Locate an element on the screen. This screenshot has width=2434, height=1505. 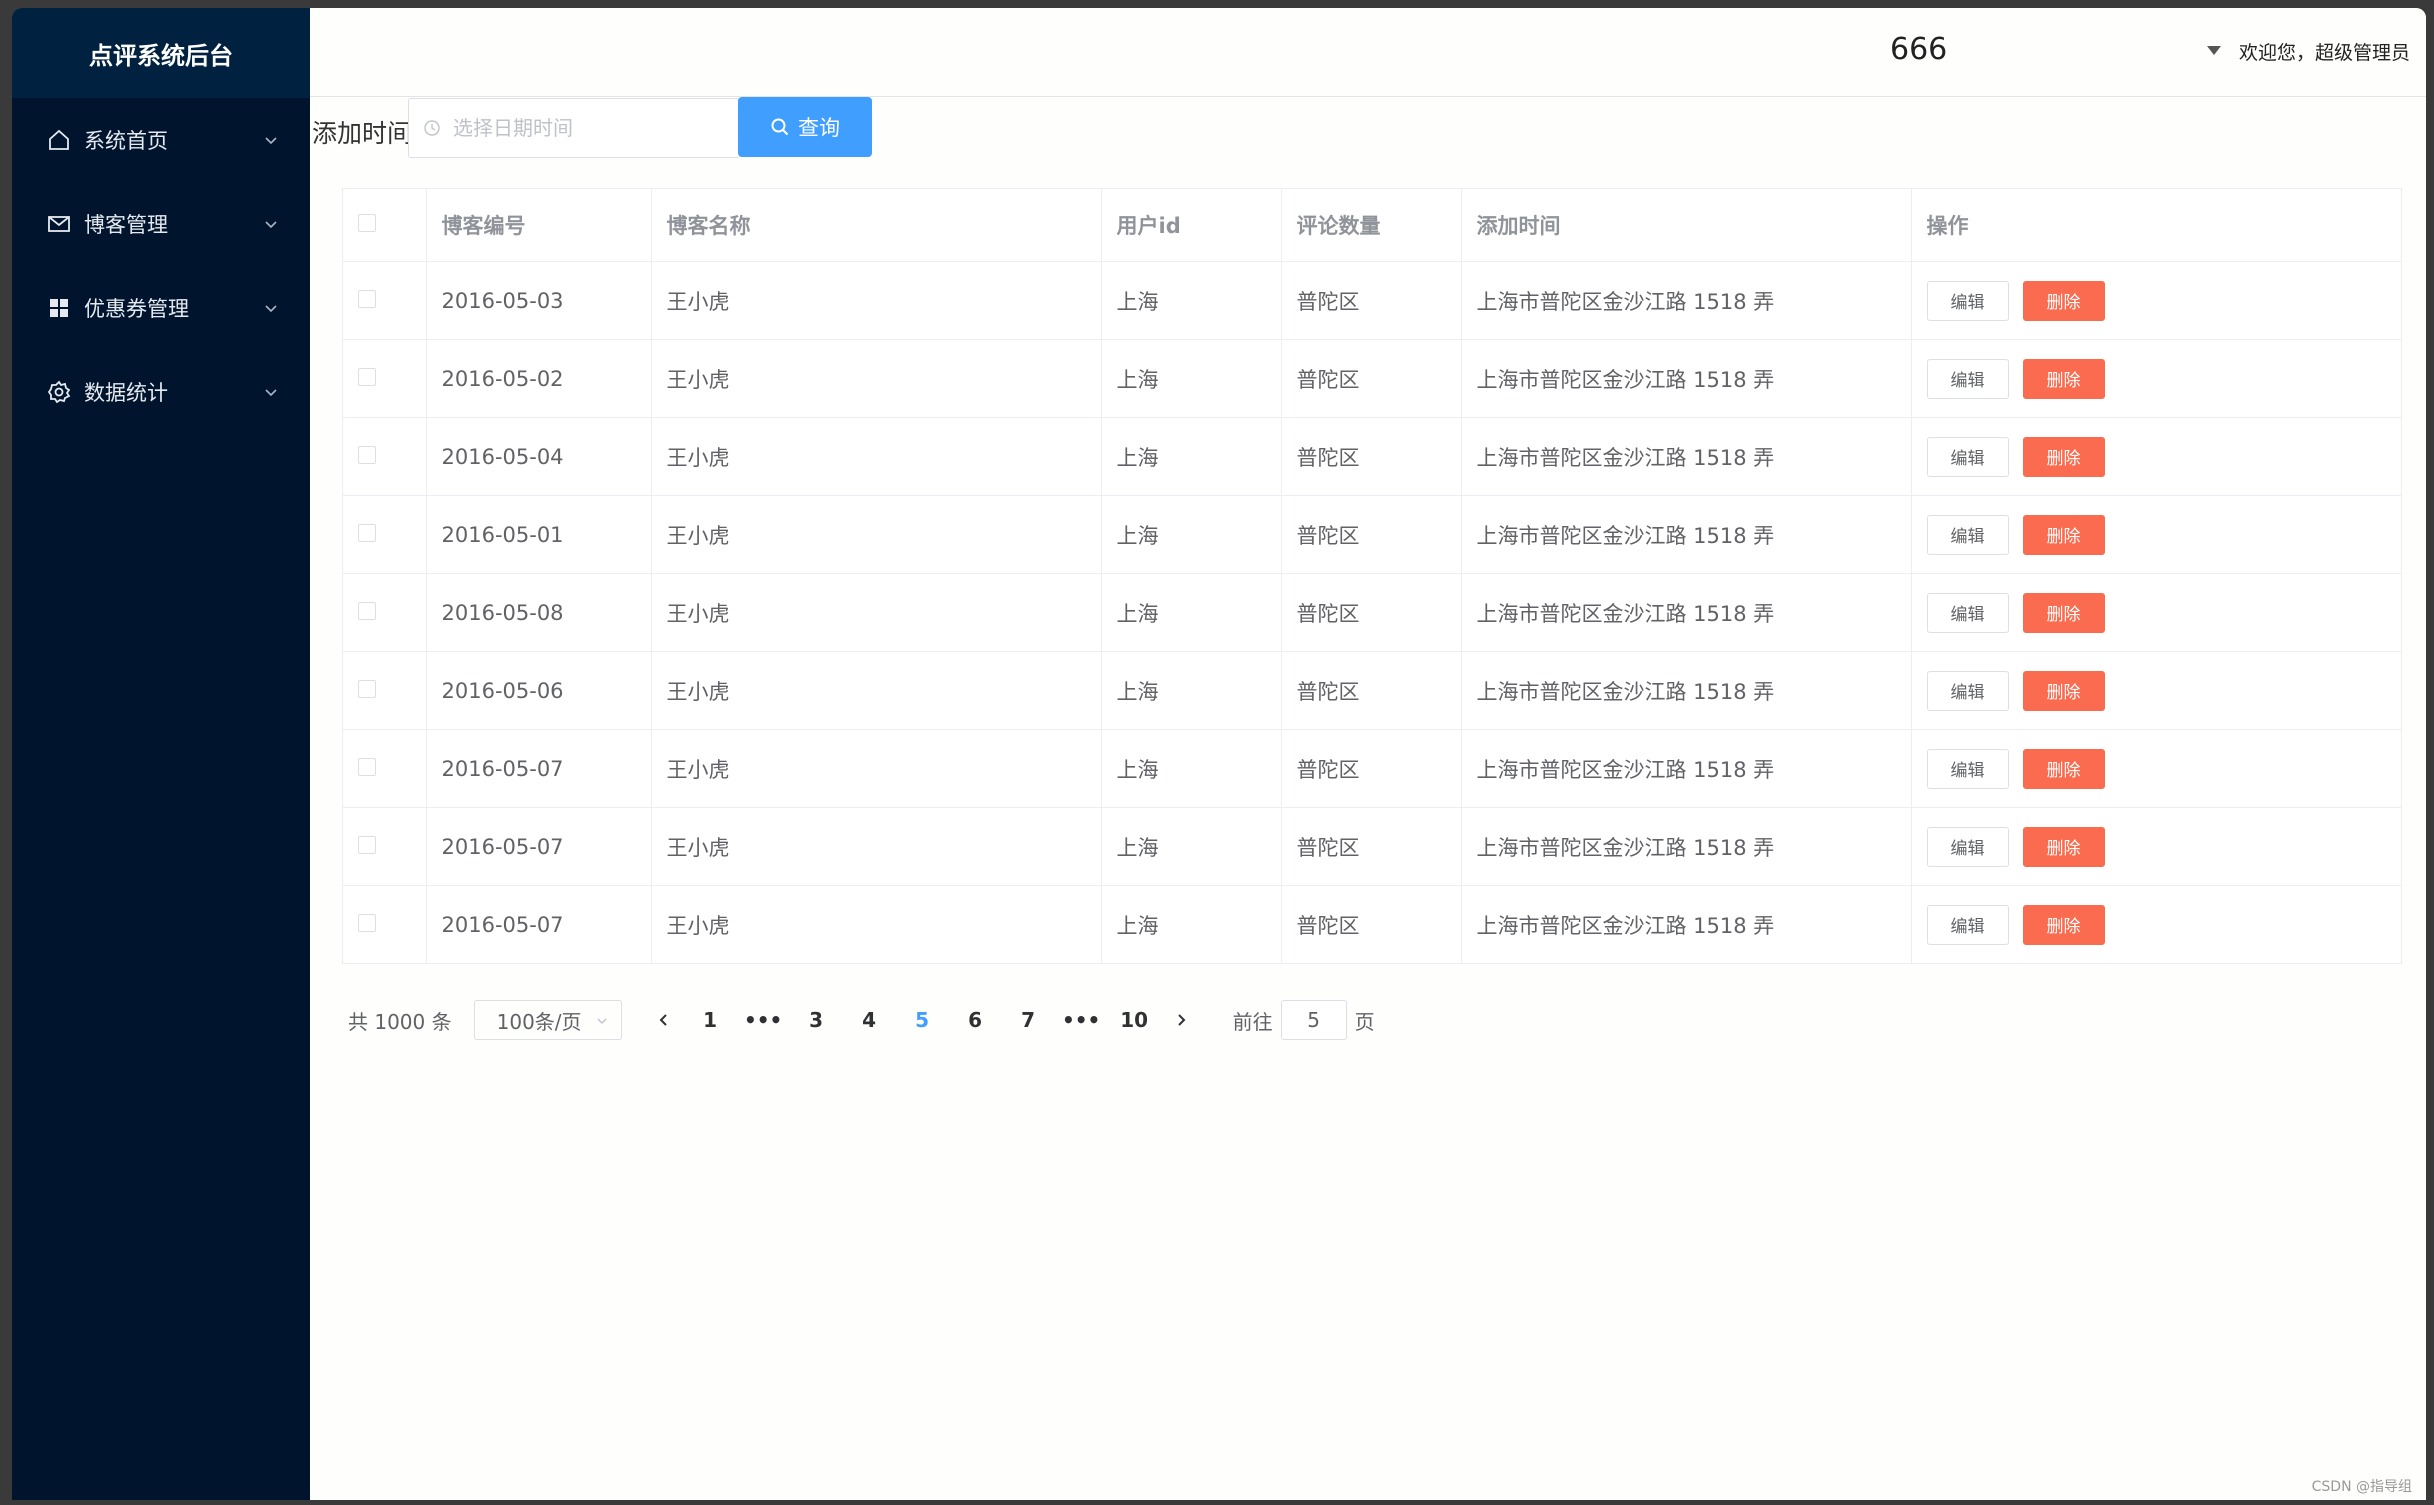
total-count: 共 1000 条 is located at coordinates (400, 1021).